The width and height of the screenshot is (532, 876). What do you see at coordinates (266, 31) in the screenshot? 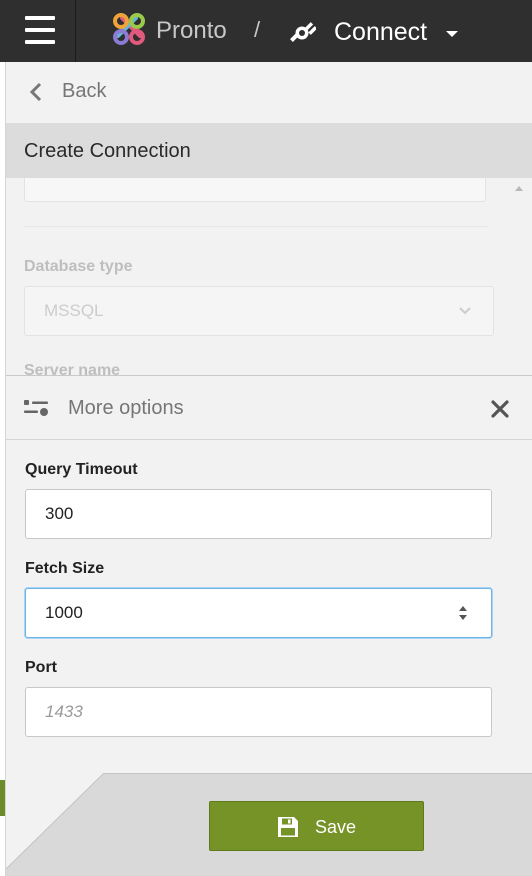
I see `top-bar: Pronto / Connect` at bounding box center [266, 31].